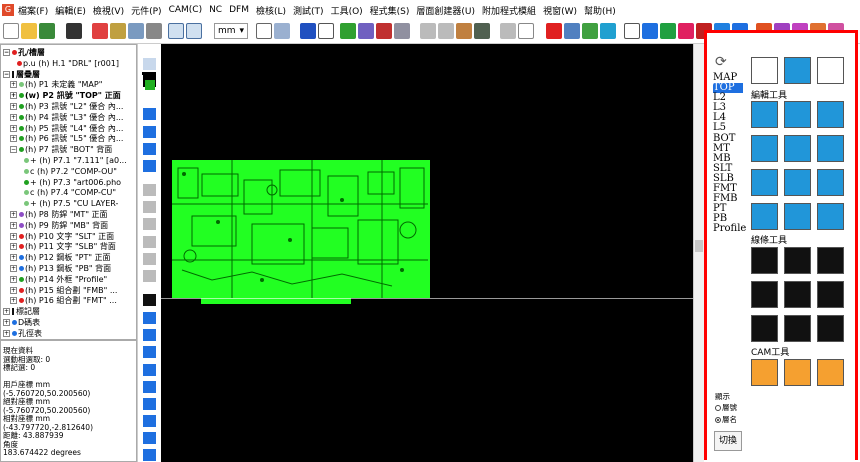 Image resolution: width=860 pixels, height=462 pixels. Describe the element at coordinates (830, 148) in the screenshot. I see `resize-icon` at that location.